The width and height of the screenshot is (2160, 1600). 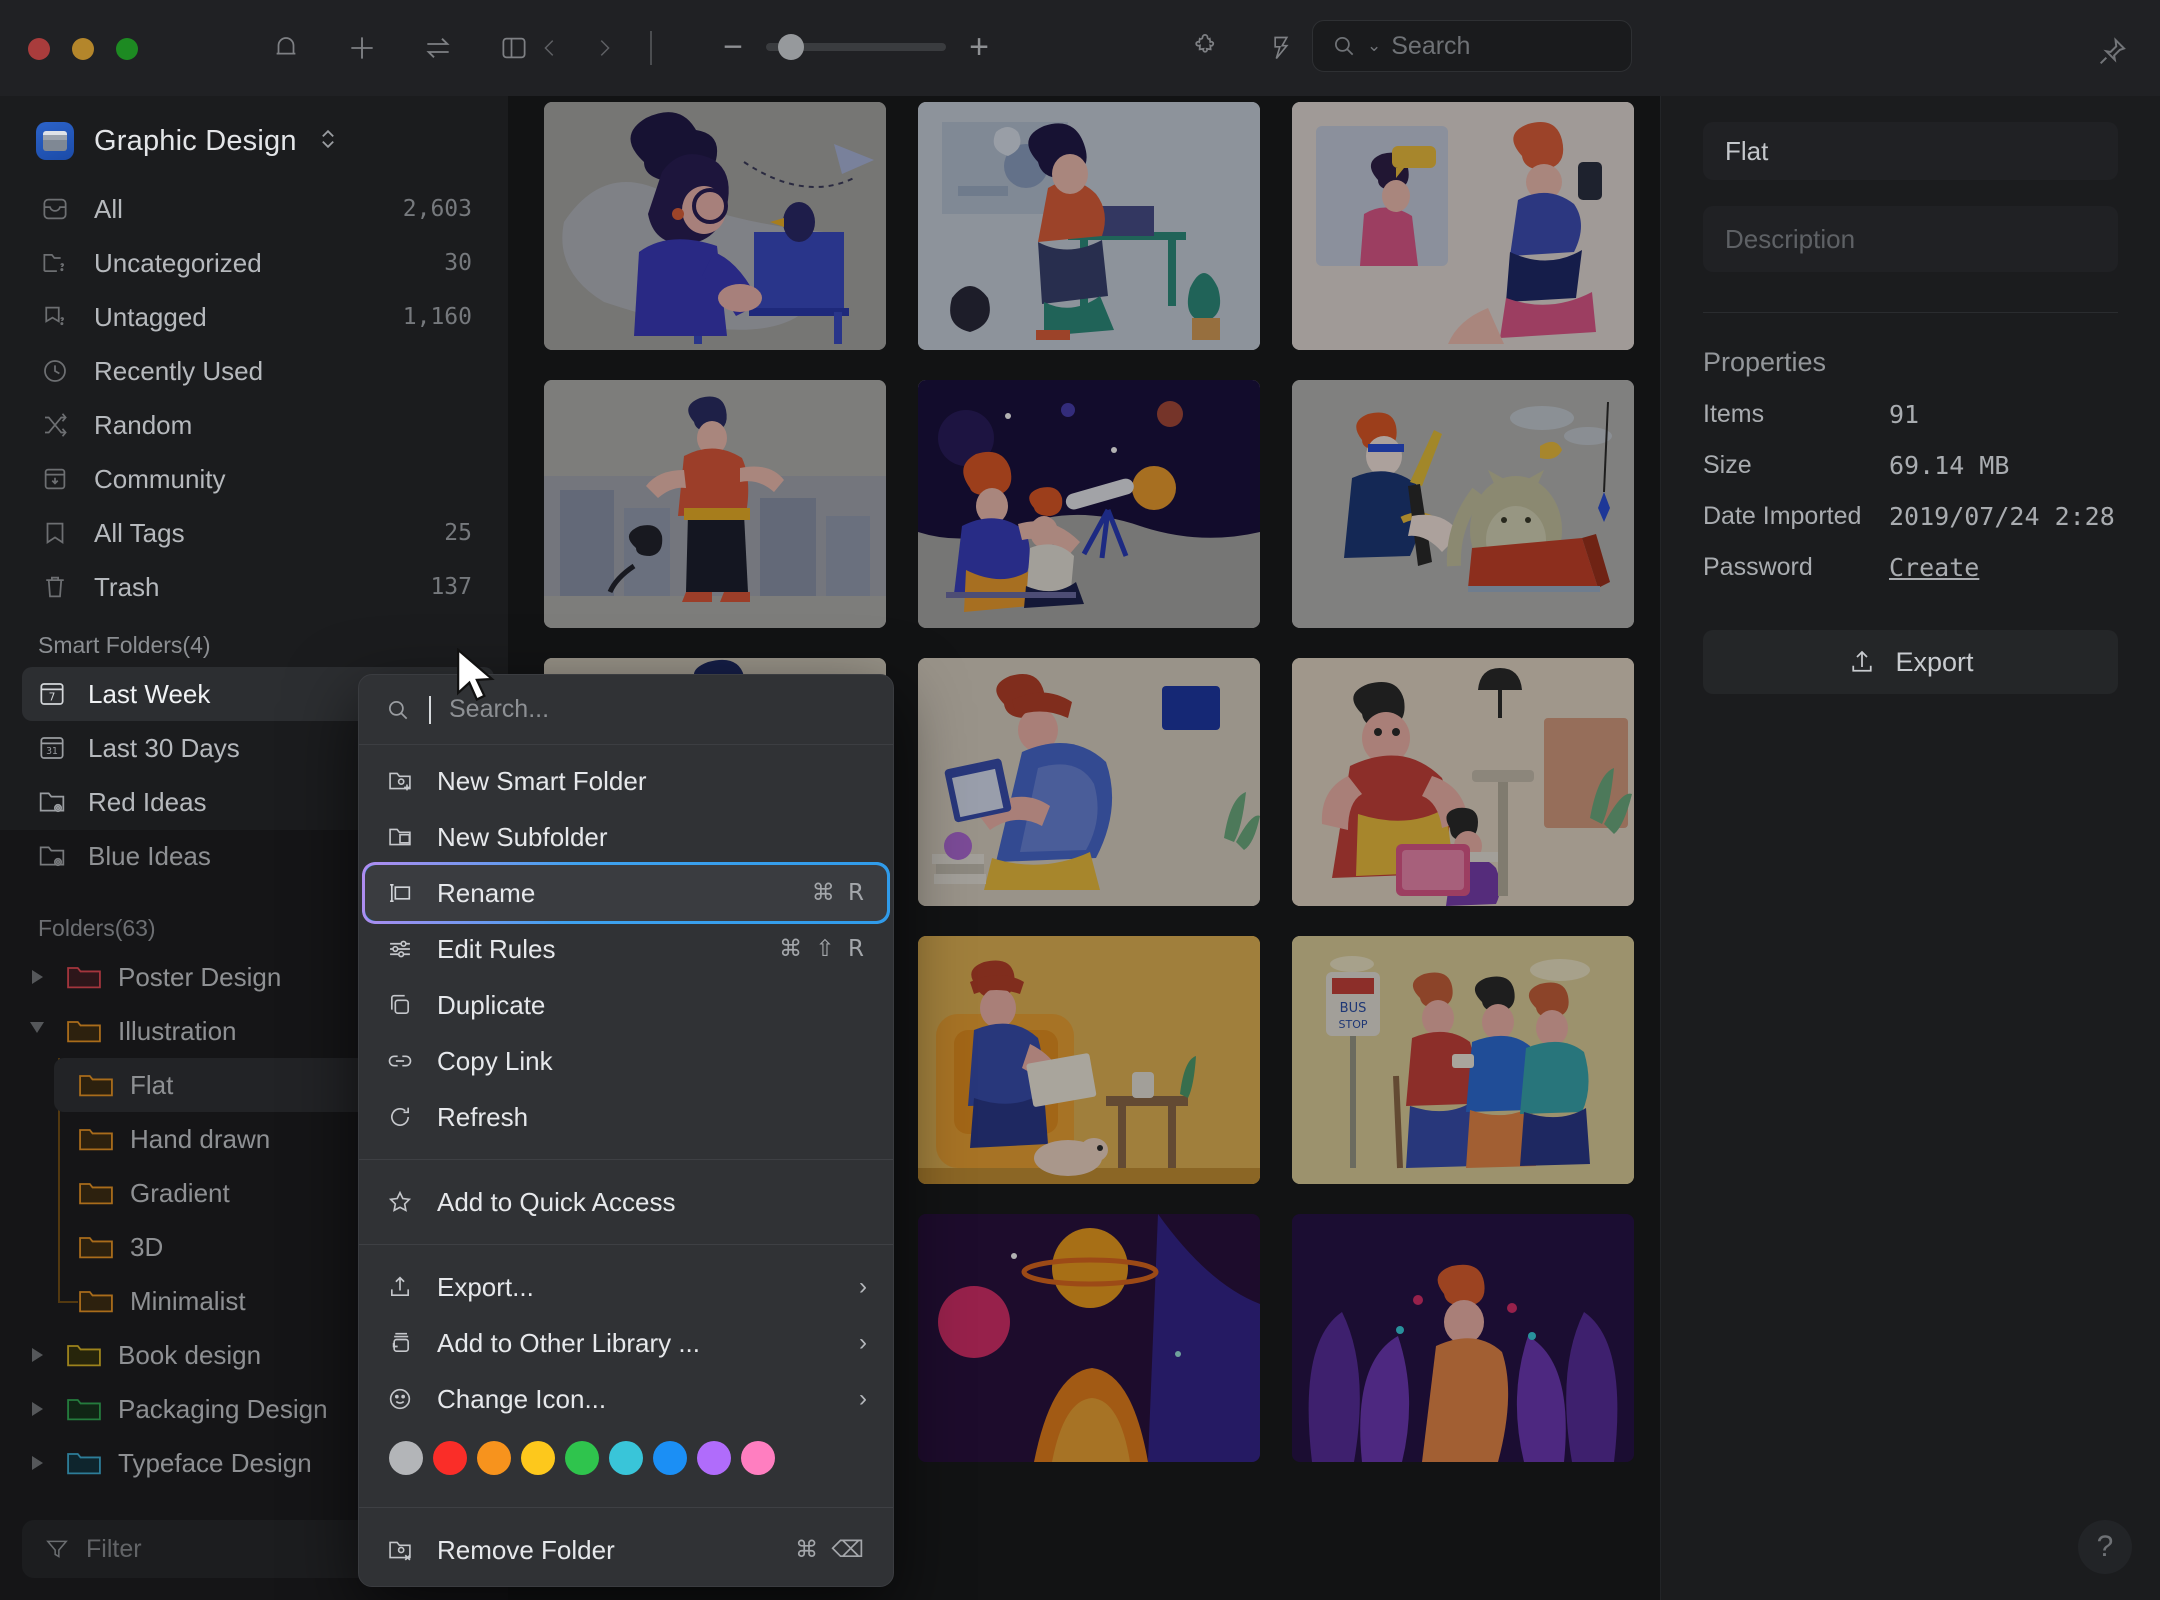 What do you see at coordinates (450, 1458) in the screenshot?
I see `color-swatch-red` at bounding box center [450, 1458].